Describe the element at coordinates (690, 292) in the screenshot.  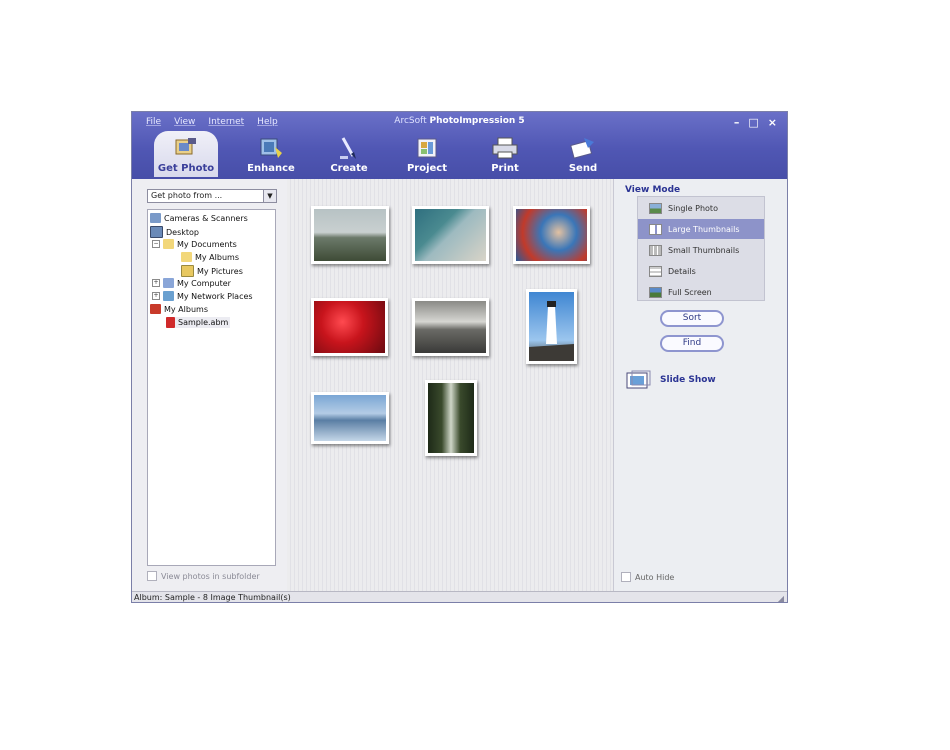
I see `view-mode-label: Full Screen` at that location.